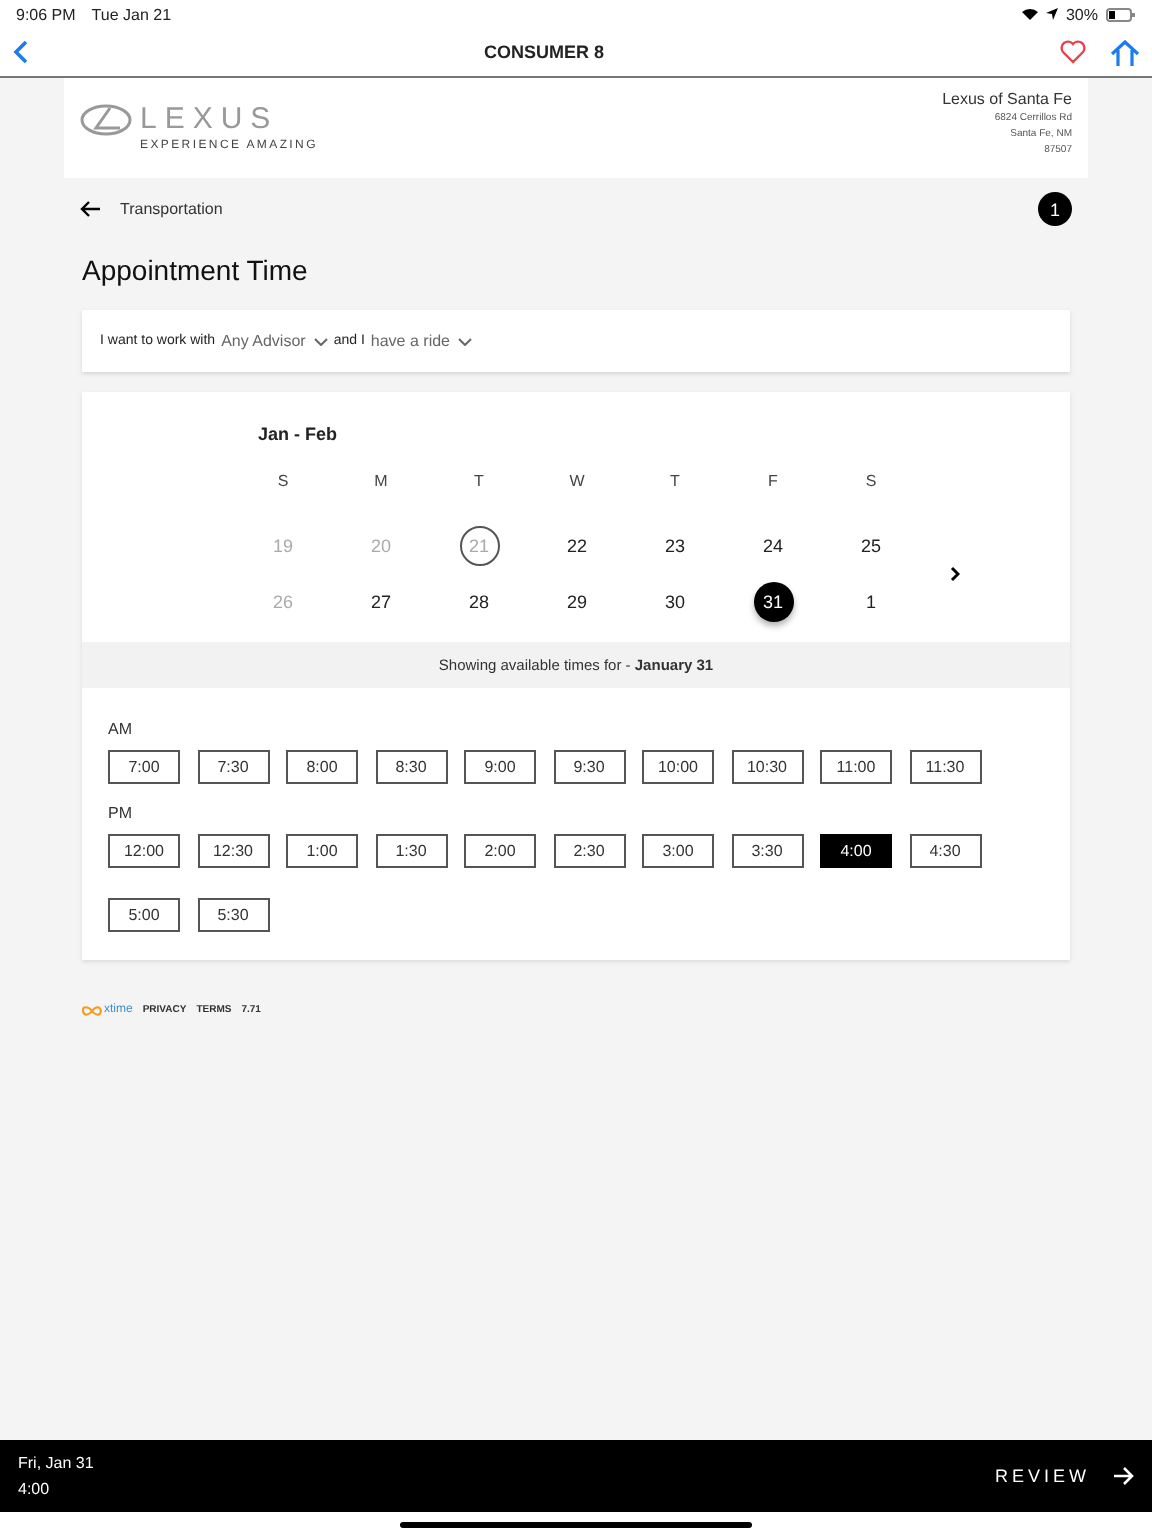 This screenshot has width=1152, height=1536. Describe the element at coordinates (233, 915) in the screenshot. I see `time-slot: 5:30` at that location.